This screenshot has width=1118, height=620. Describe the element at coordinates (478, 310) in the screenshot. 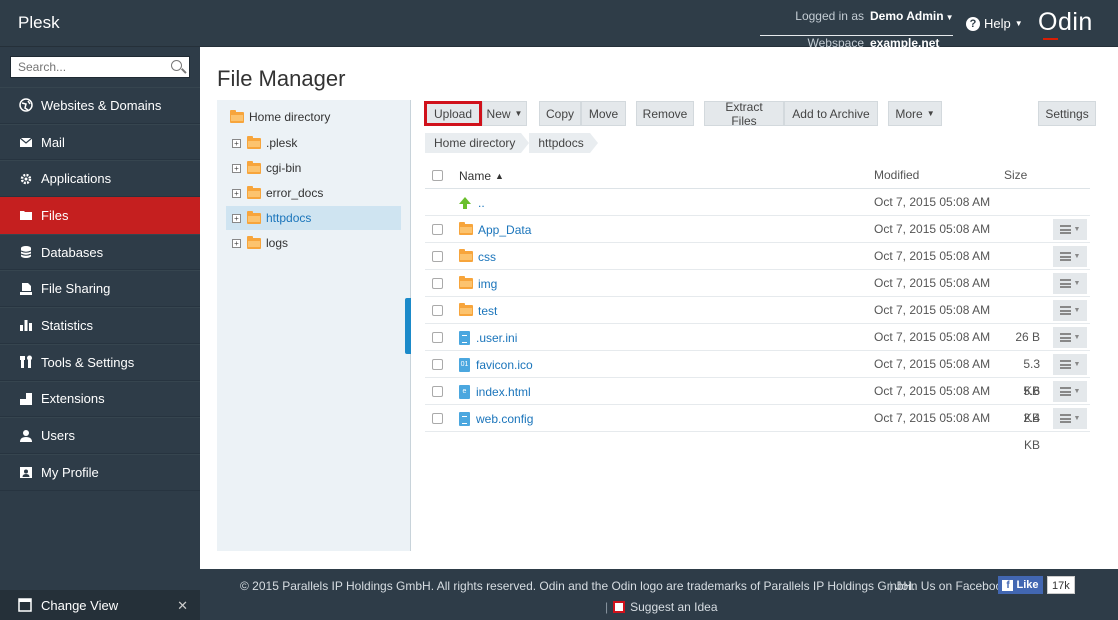

I see `file-link: test` at that location.